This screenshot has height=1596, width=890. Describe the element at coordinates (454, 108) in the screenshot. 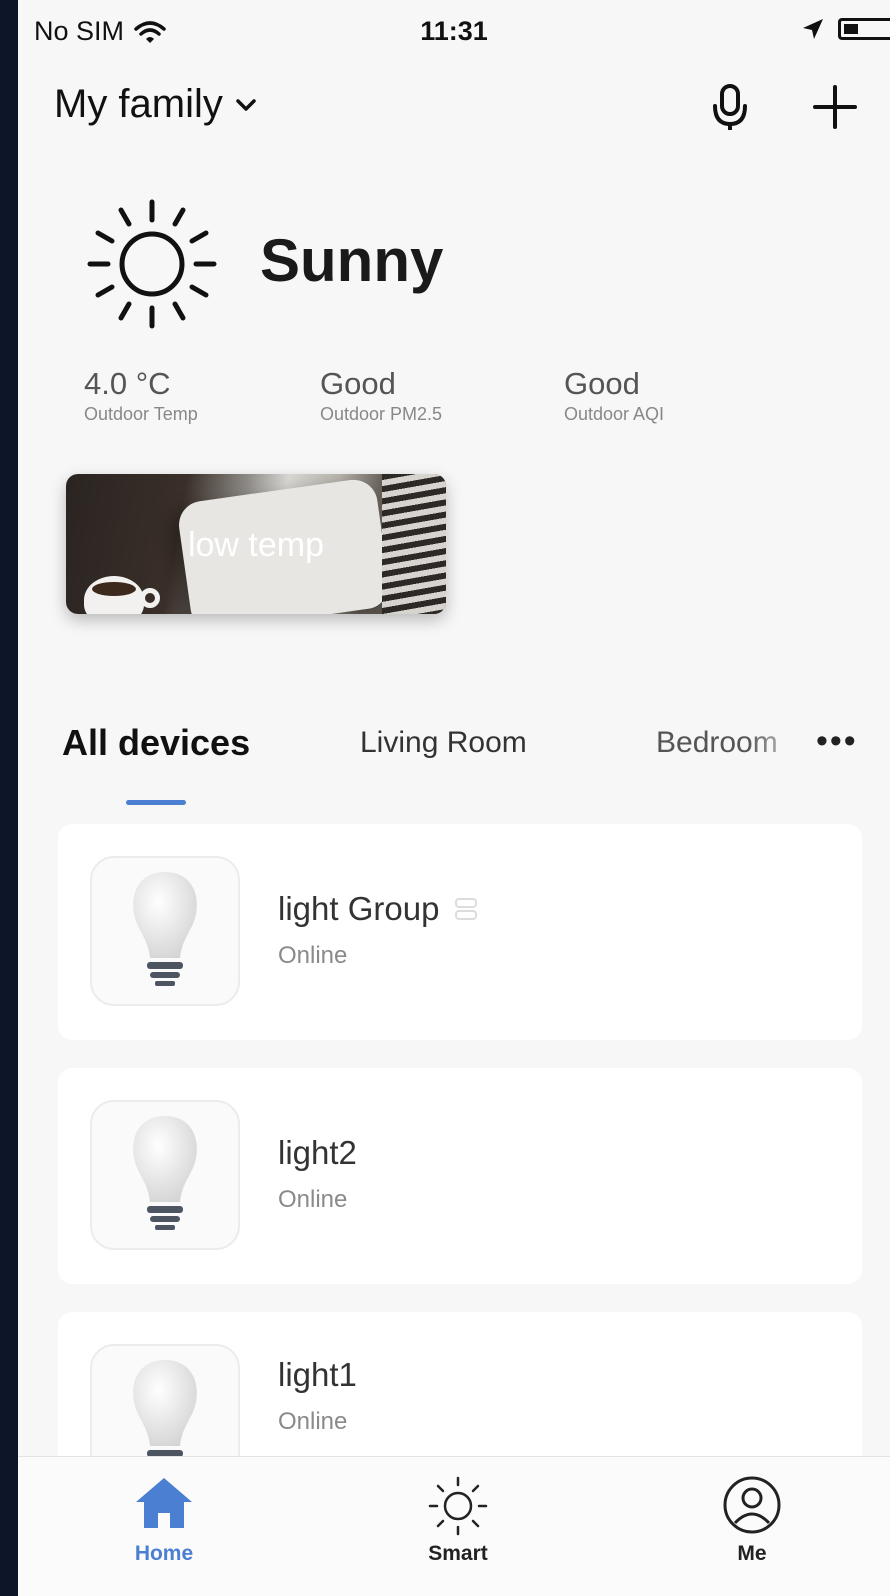

I see `header: My family` at that location.